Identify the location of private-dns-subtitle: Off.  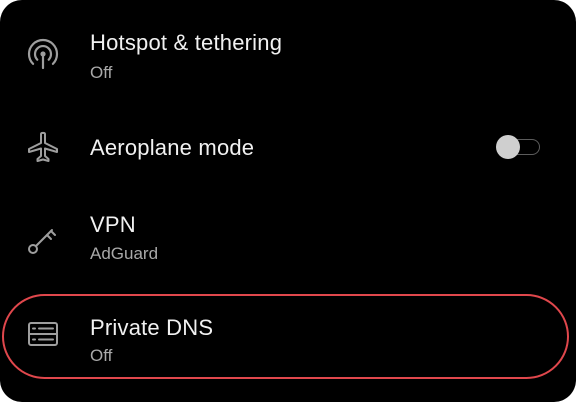
(101, 355).